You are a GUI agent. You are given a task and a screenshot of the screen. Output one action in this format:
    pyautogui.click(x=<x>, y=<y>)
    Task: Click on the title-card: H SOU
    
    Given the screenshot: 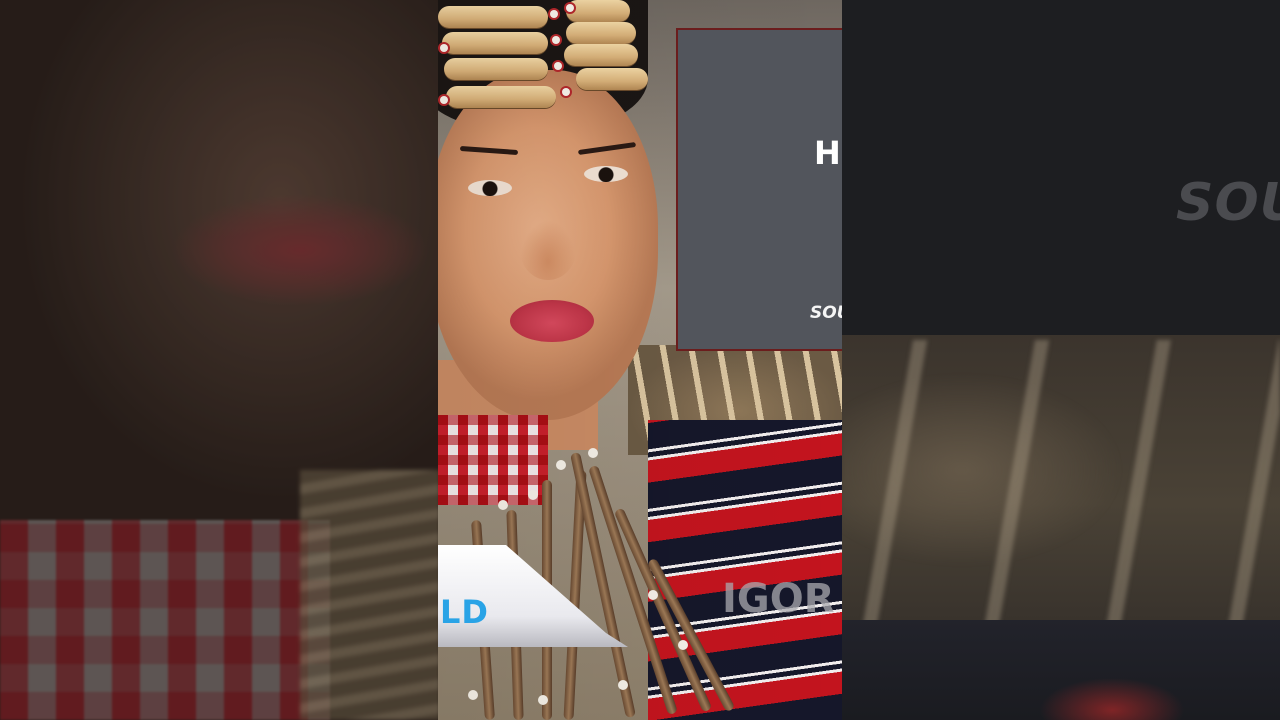 What is the action you would take?
    pyautogui.click(x=759, y=189)
    